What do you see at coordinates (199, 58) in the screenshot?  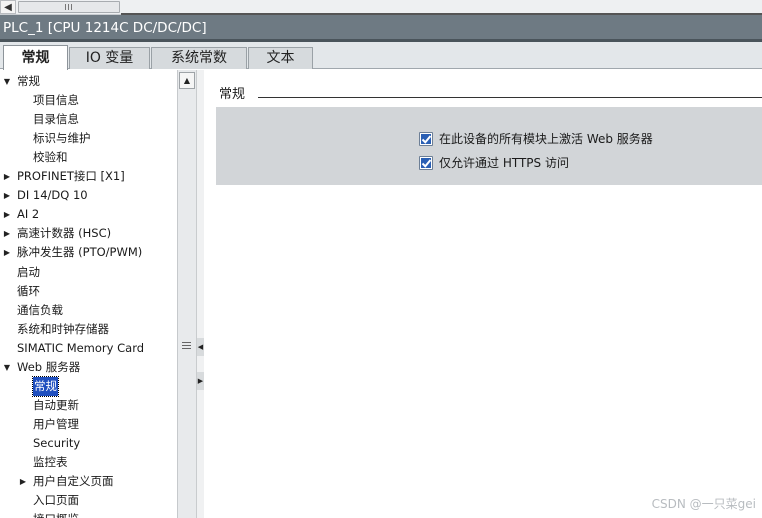 I see `tab-system-constants: 系统常数` at bounding box center [199, 58].